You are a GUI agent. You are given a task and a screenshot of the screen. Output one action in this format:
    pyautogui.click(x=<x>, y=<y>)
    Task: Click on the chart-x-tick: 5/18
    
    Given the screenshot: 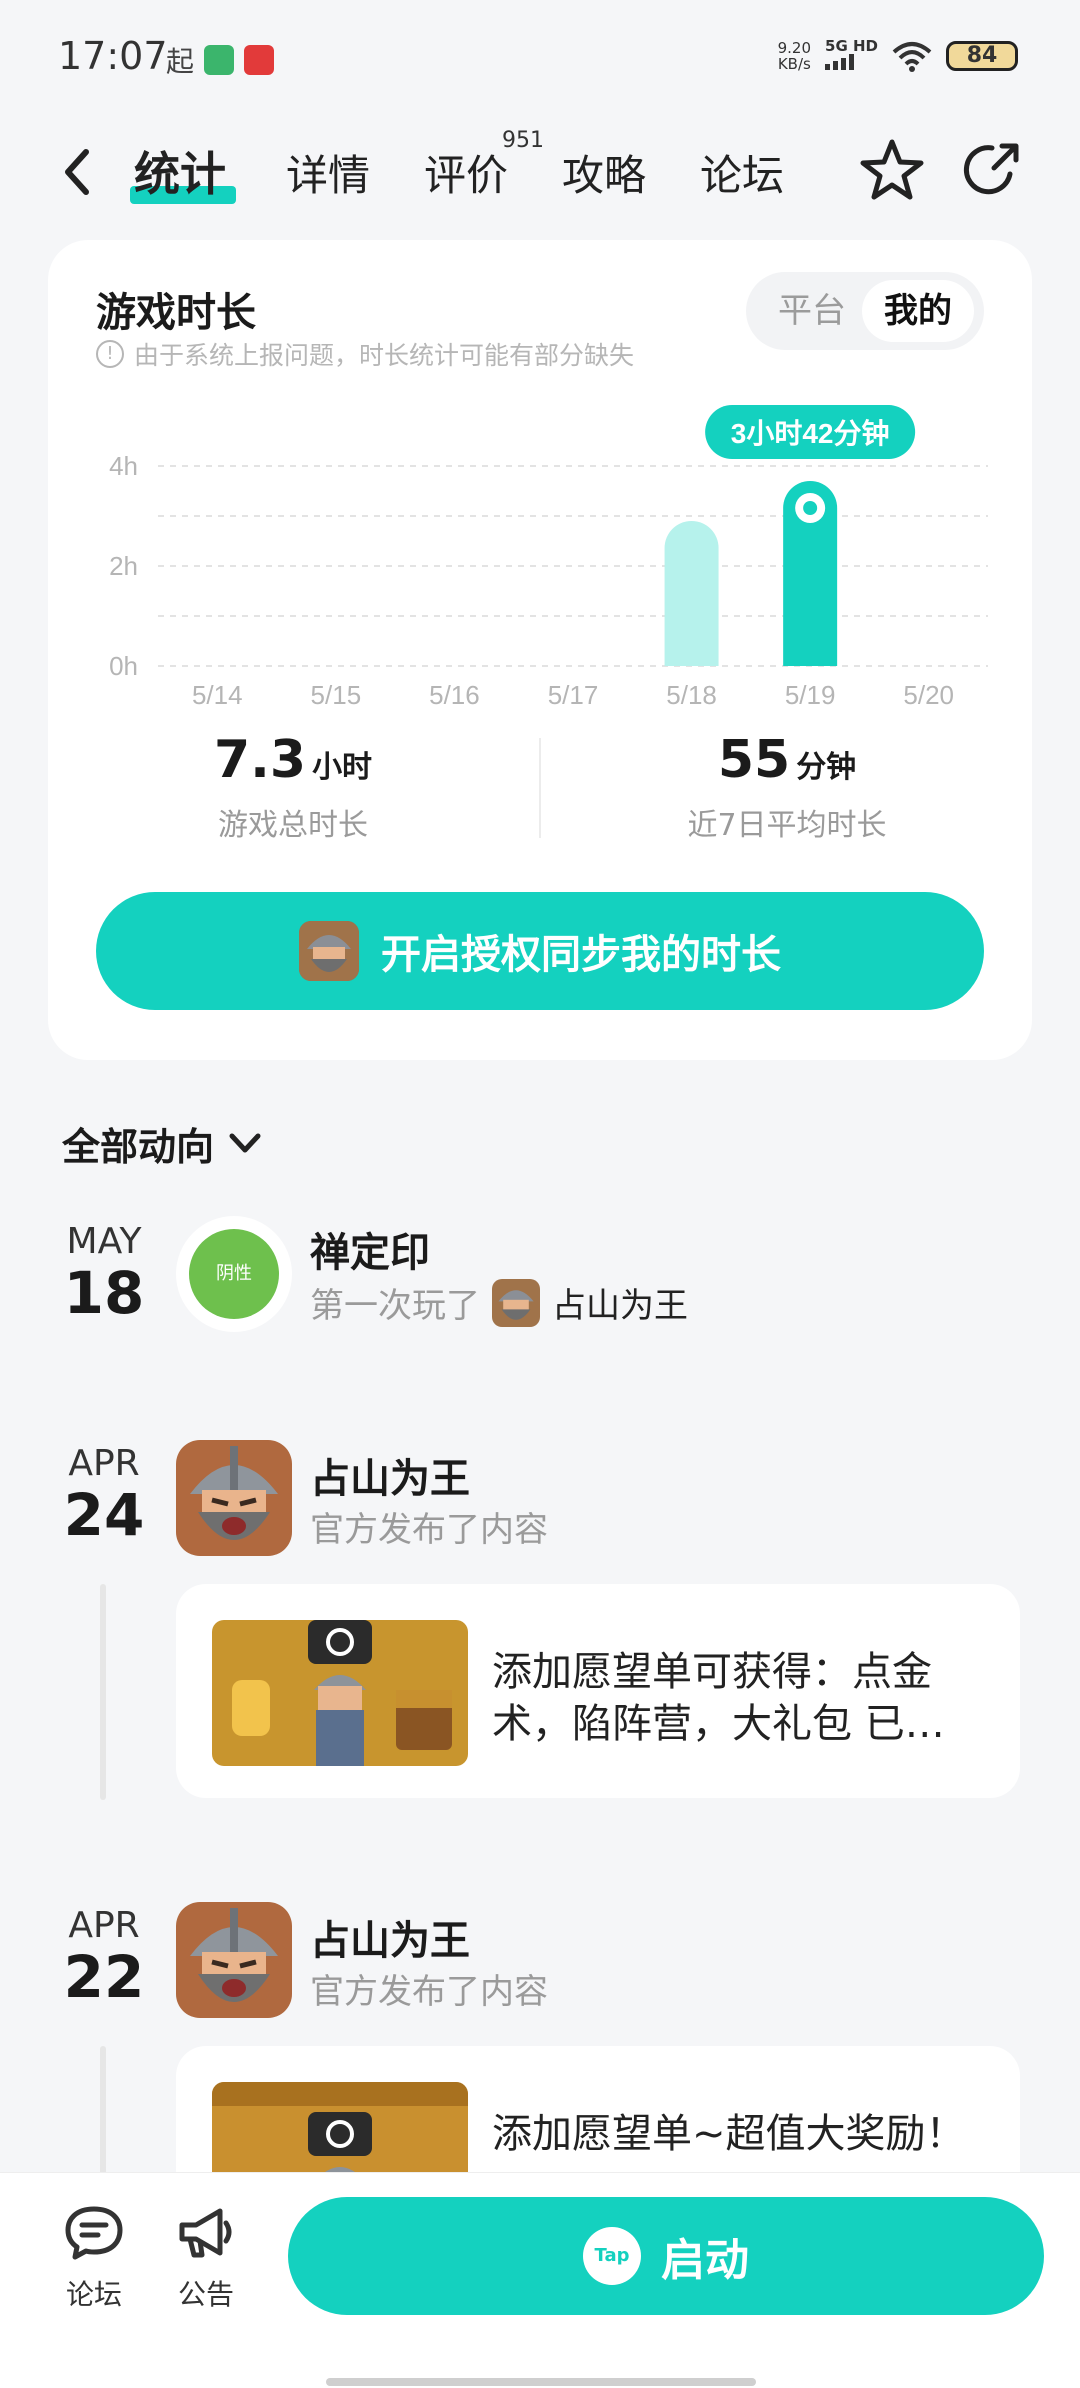 What is the action you would take?
    pyautogui.click(x=691, y=695)
    